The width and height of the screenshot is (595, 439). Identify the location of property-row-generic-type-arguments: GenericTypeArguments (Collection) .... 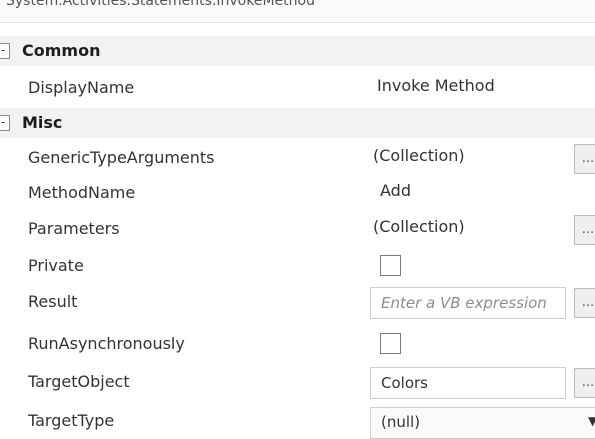
(297, 158).